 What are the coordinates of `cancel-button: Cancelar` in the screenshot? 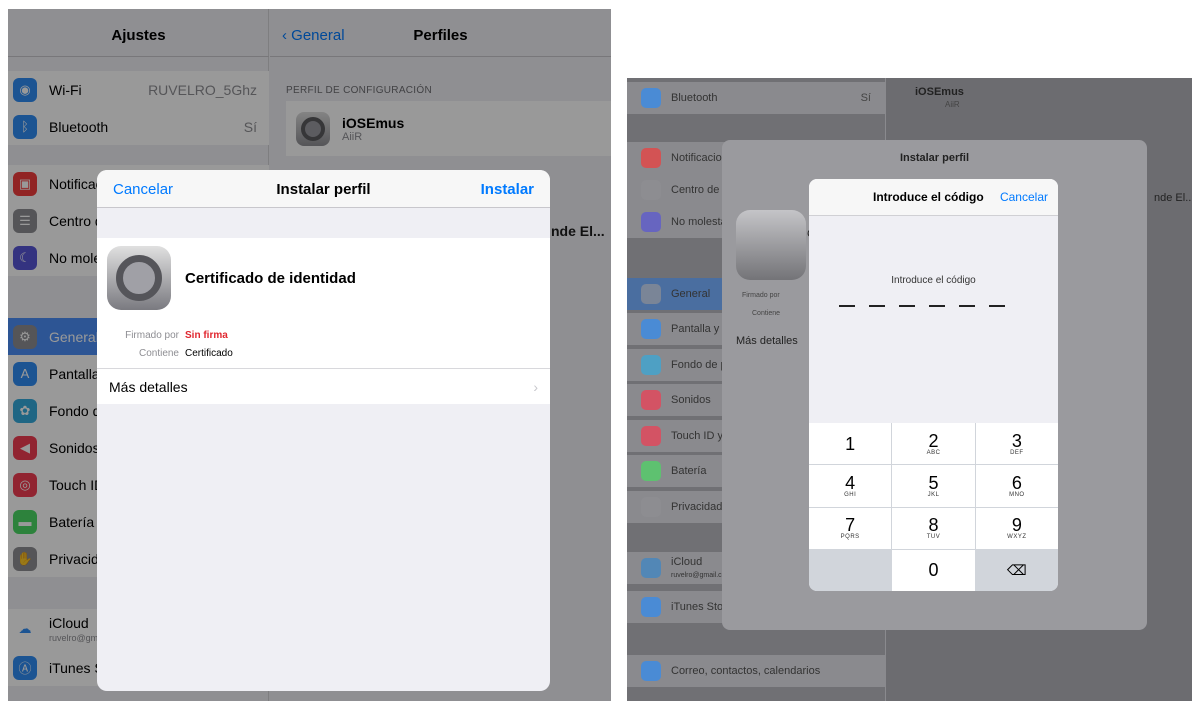 It's located at (1024, 197).